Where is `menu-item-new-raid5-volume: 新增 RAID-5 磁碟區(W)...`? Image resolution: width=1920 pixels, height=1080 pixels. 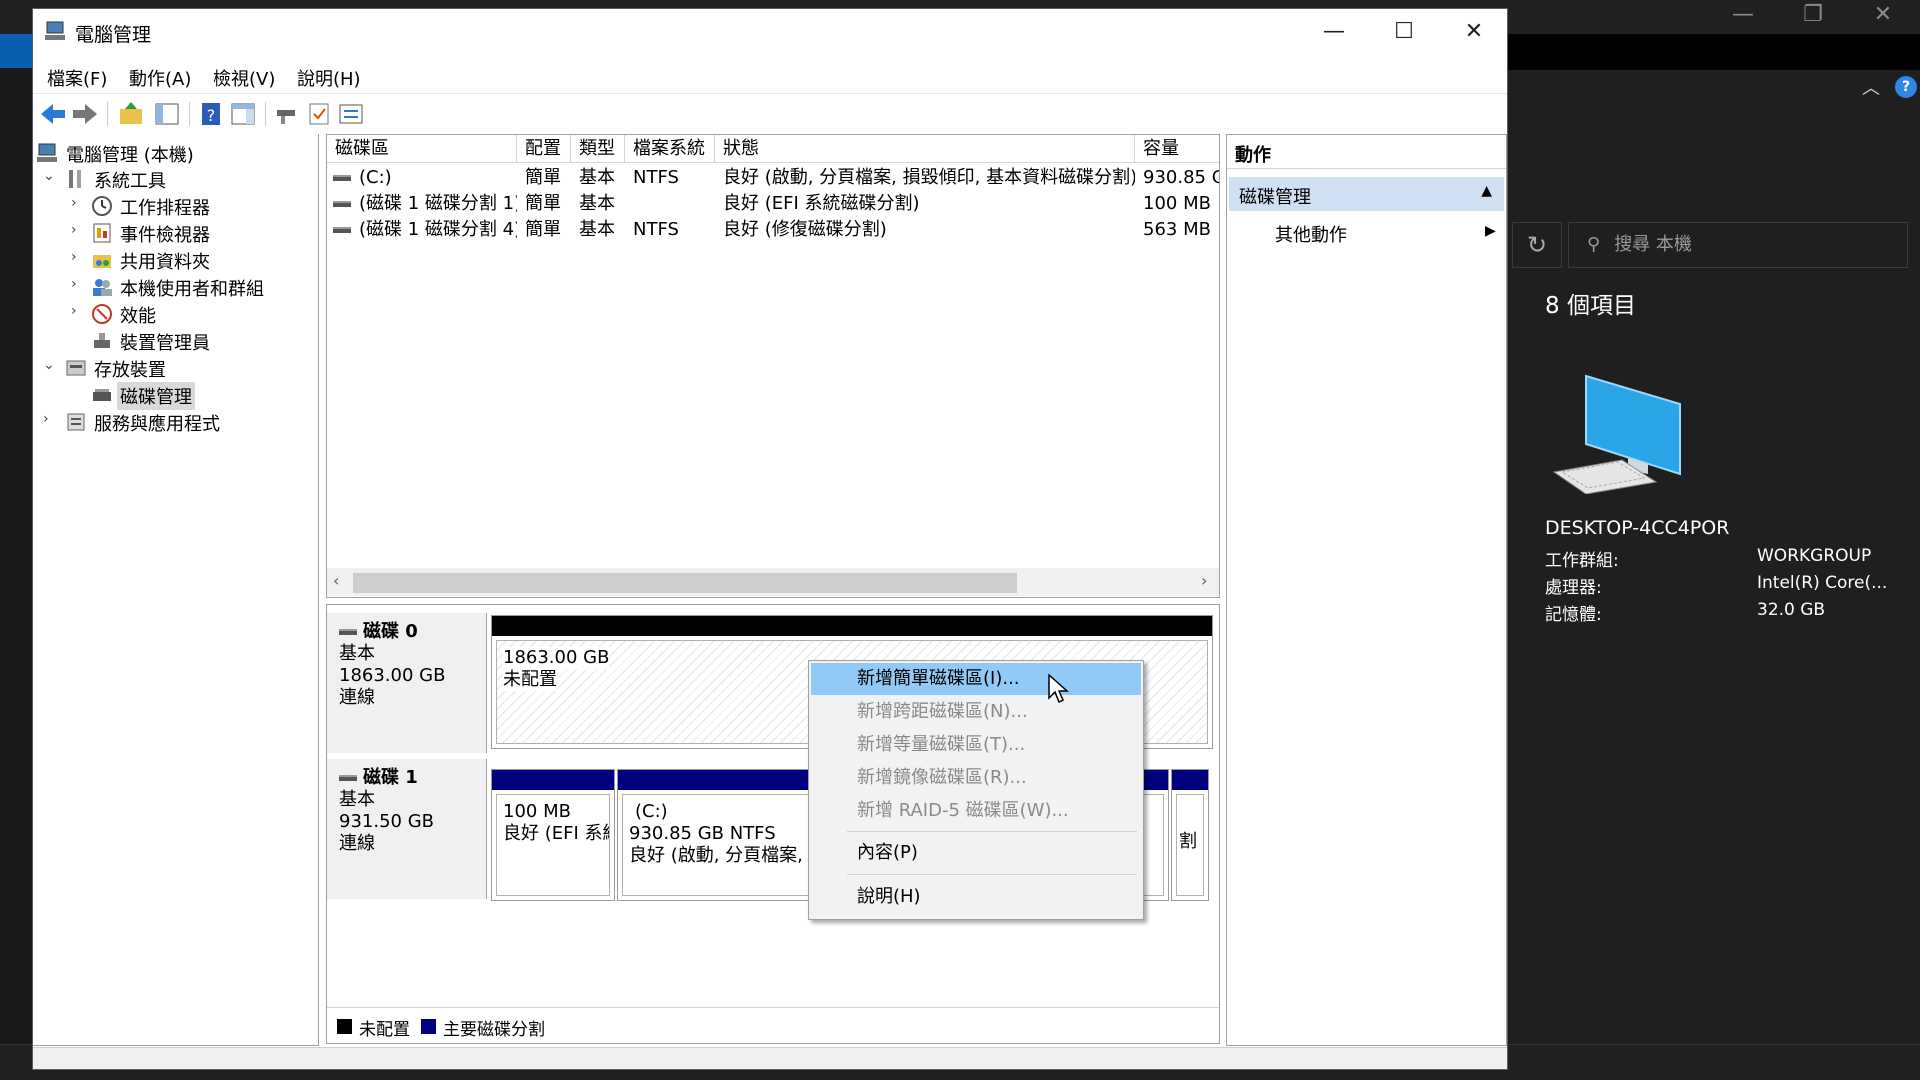
menu-item-new-raid5-volume: 新增 RAID-5 磁碟區(W)... is located at coordinates (976, 811).